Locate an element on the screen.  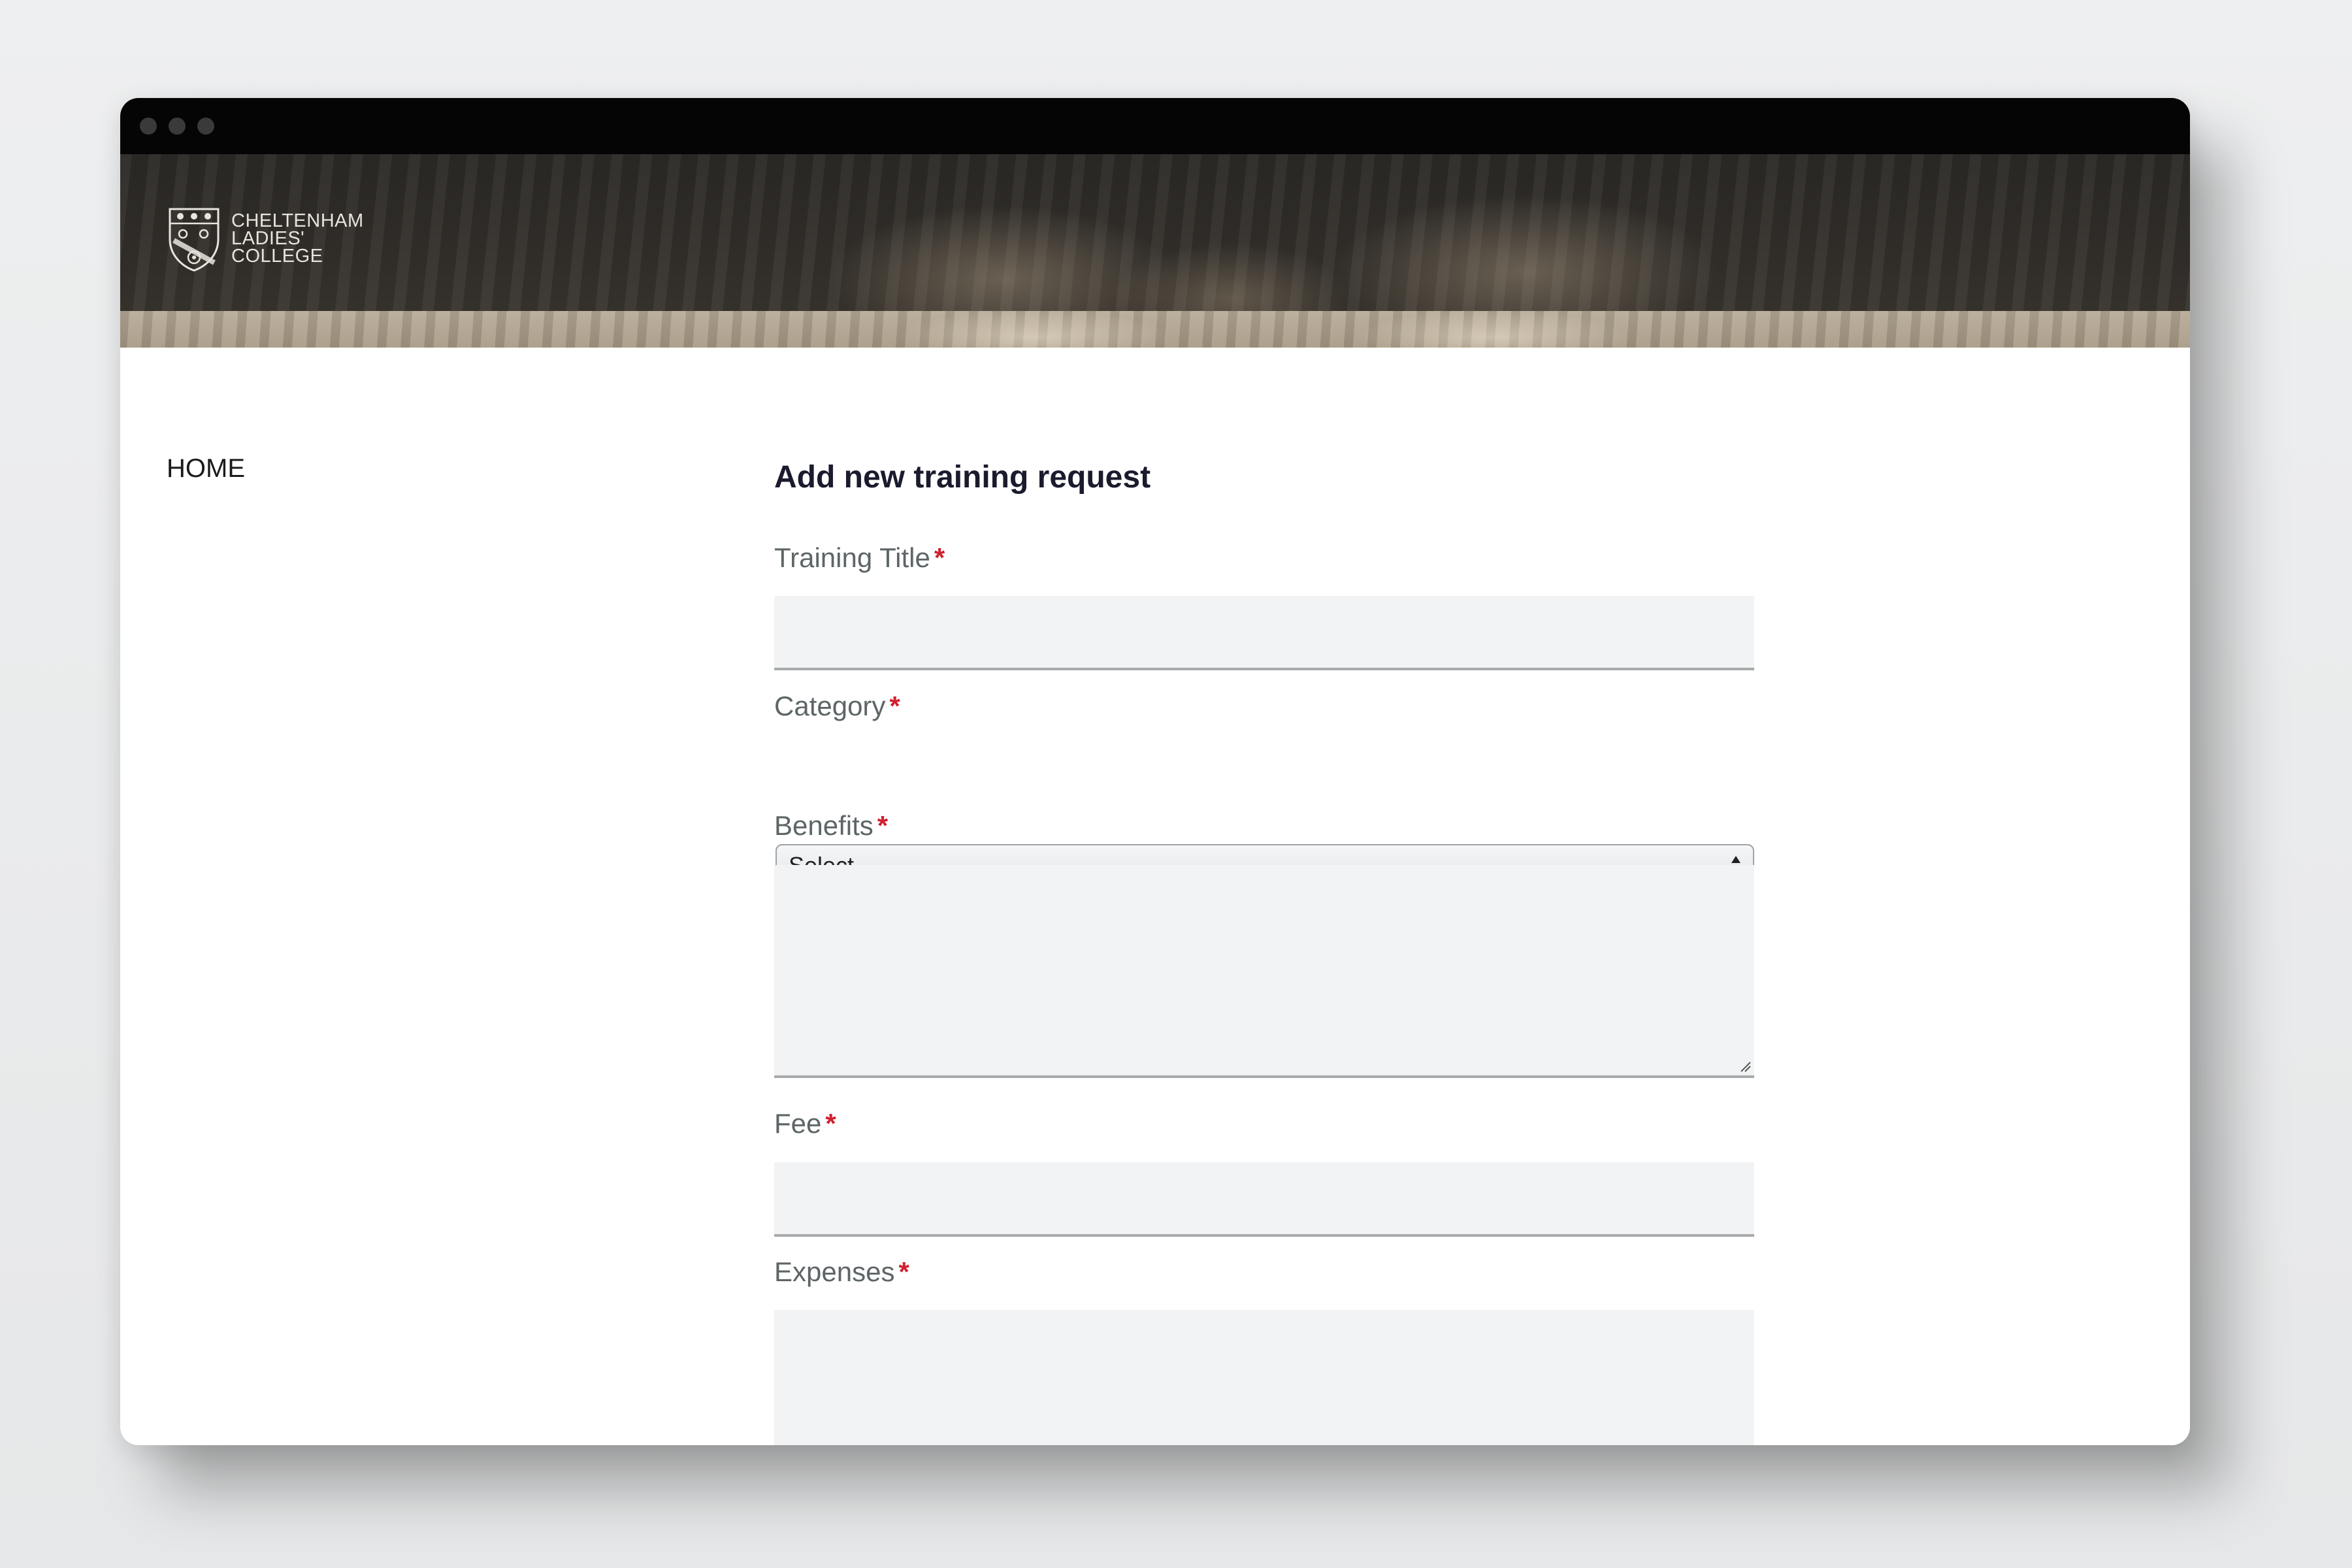
header-banner is located at coordinates (1155, 251).